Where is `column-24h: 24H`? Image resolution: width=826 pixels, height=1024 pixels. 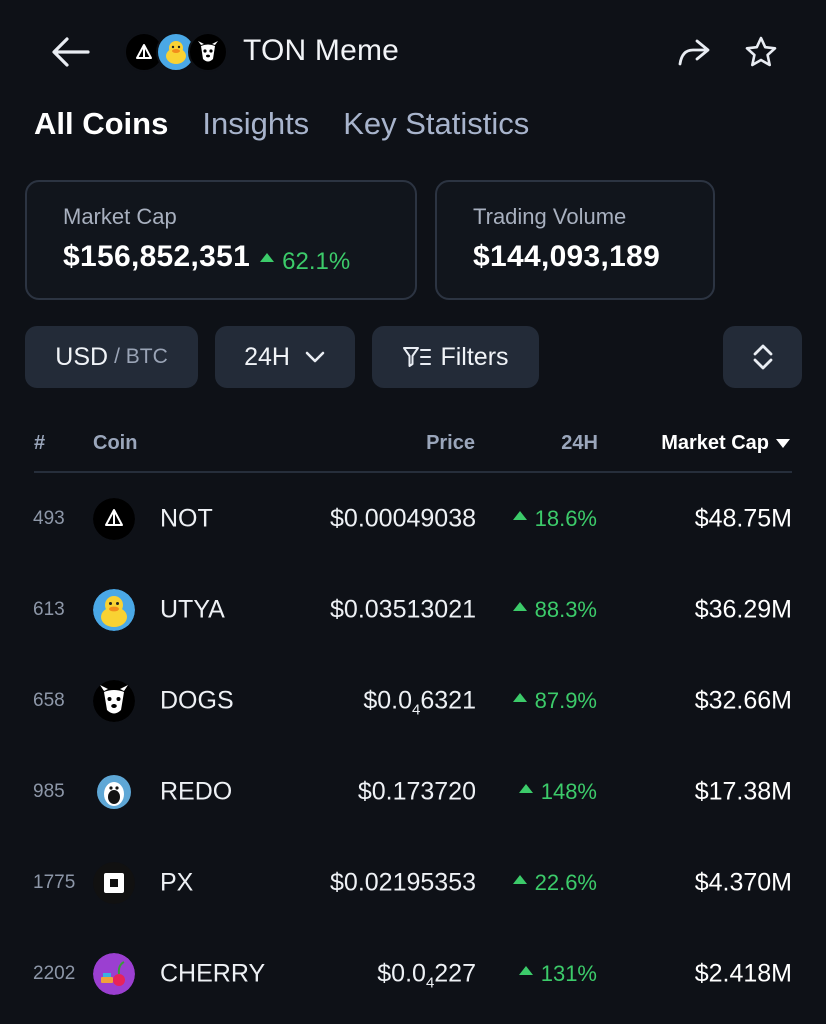
column-24h: 24H is located at coordinates (579, 443).